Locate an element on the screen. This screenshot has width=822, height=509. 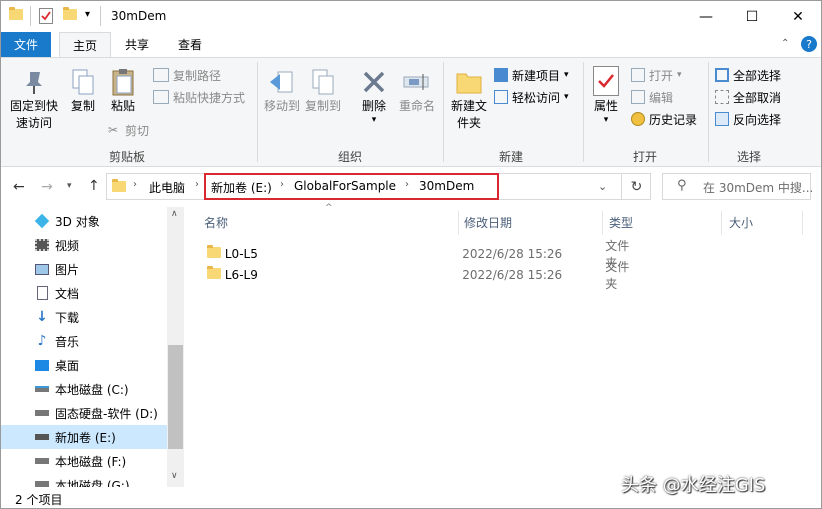
forward-arrow-icon: → is located at coordinates (47, 187).